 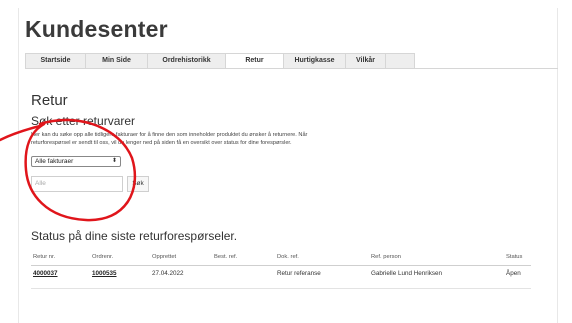 What do you see at coordinates (299, 273) in the screenshot?
I see `cell-dok-ref: Retur referanse` at bounding box center [299, 273].